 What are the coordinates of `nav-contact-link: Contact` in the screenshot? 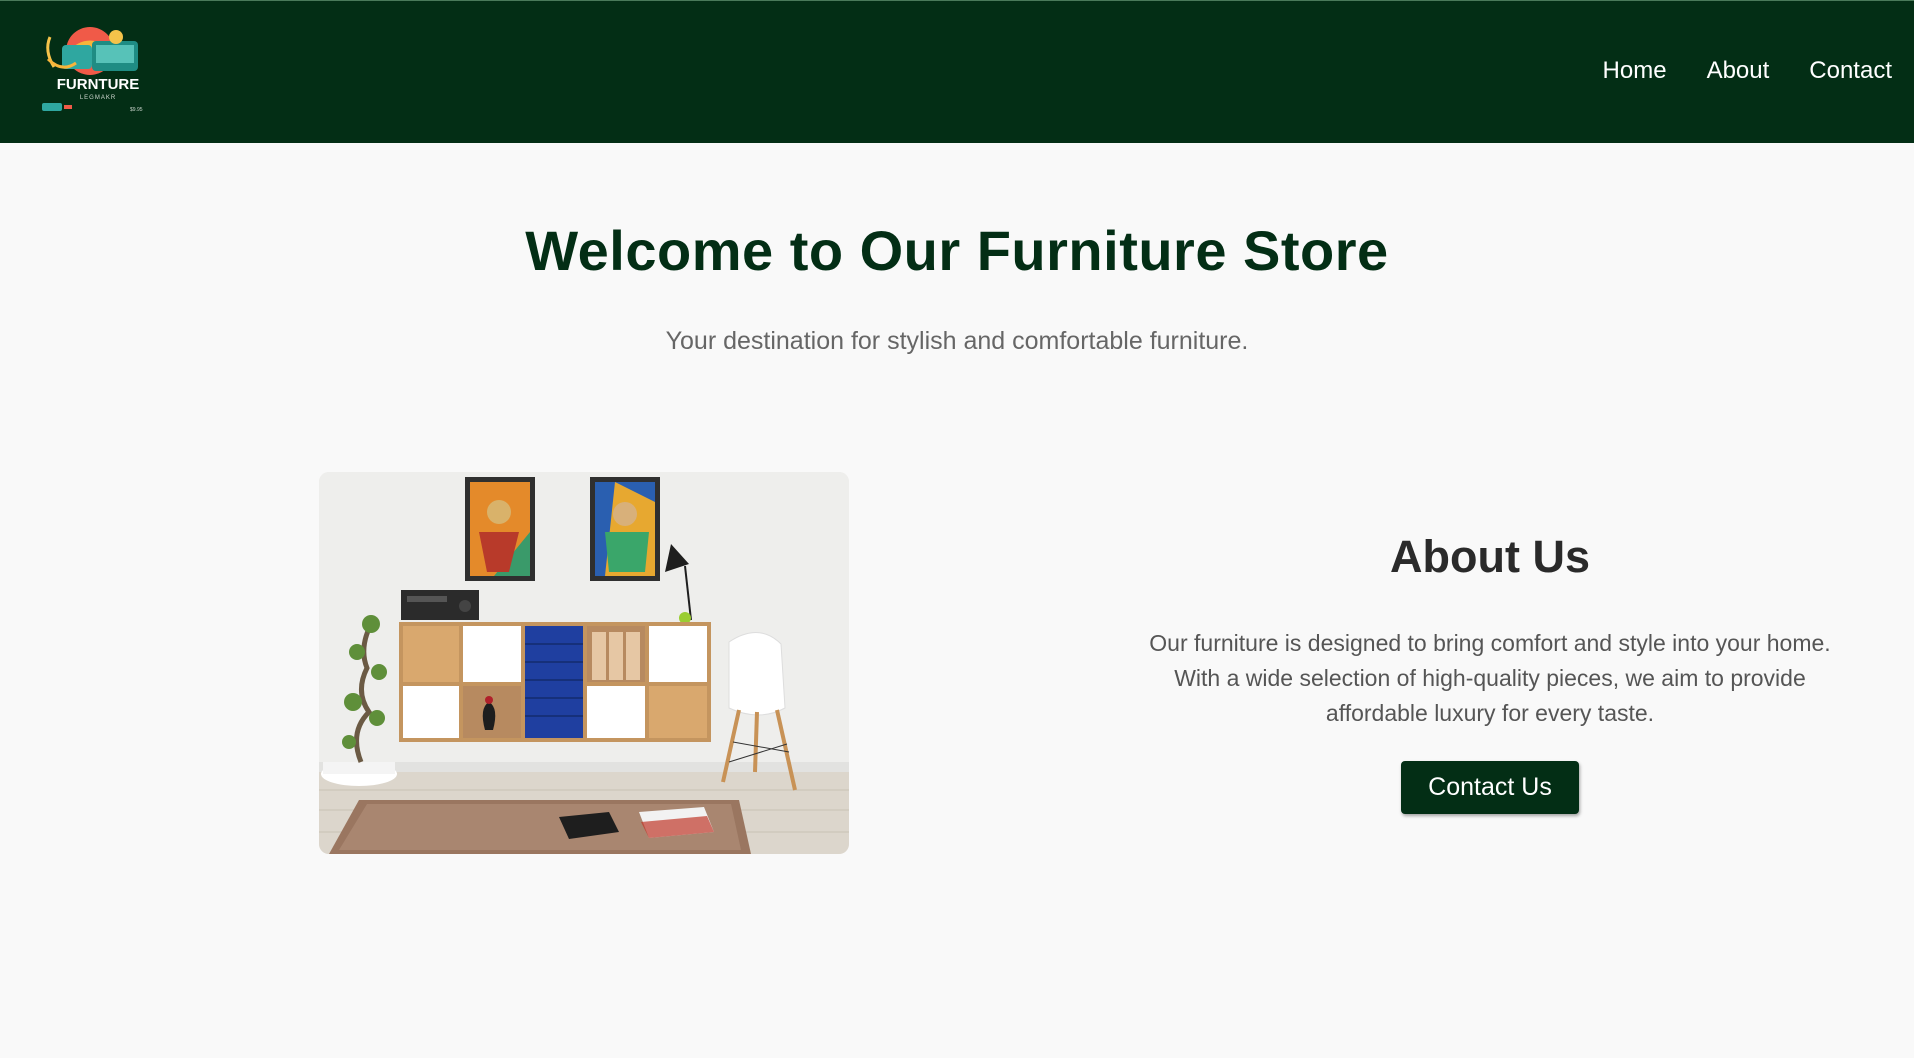 It's located at (1850, 71).